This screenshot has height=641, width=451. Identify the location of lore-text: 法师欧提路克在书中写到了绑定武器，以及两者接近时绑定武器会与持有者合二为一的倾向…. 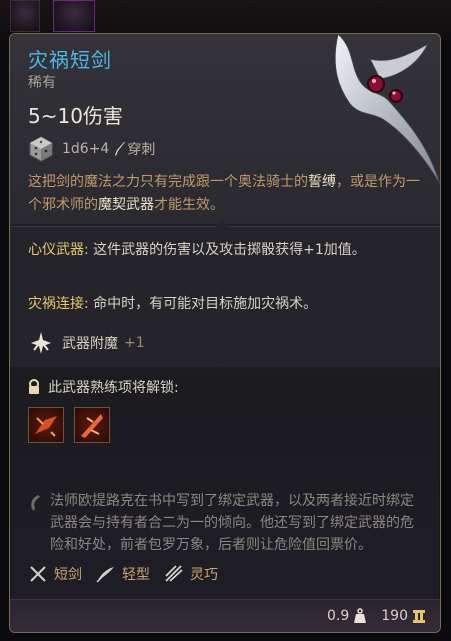
(232, 523).